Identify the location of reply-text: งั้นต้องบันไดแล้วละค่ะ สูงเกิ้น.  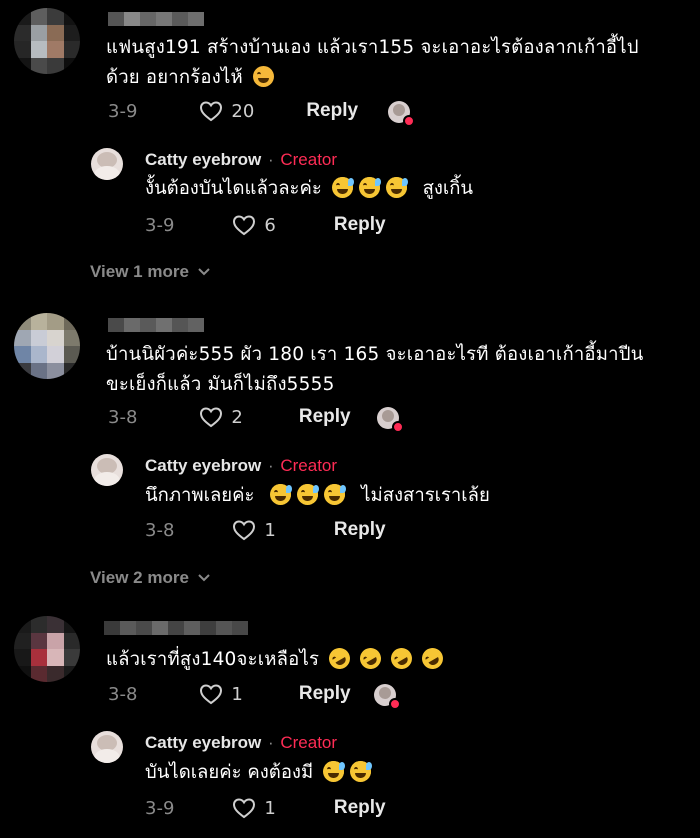
(309, 188).